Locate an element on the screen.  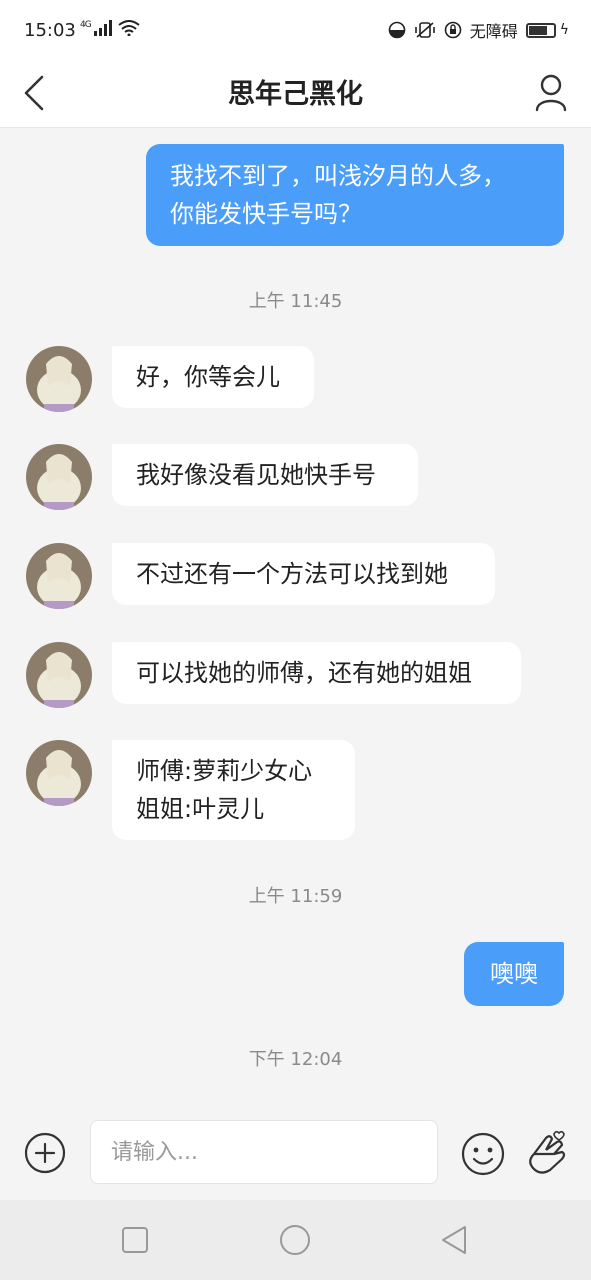
my-message-bubble: 我找不到了，叫浅汐月的人多， 你能发快手号吗？ is located at coordinates (355, 195).